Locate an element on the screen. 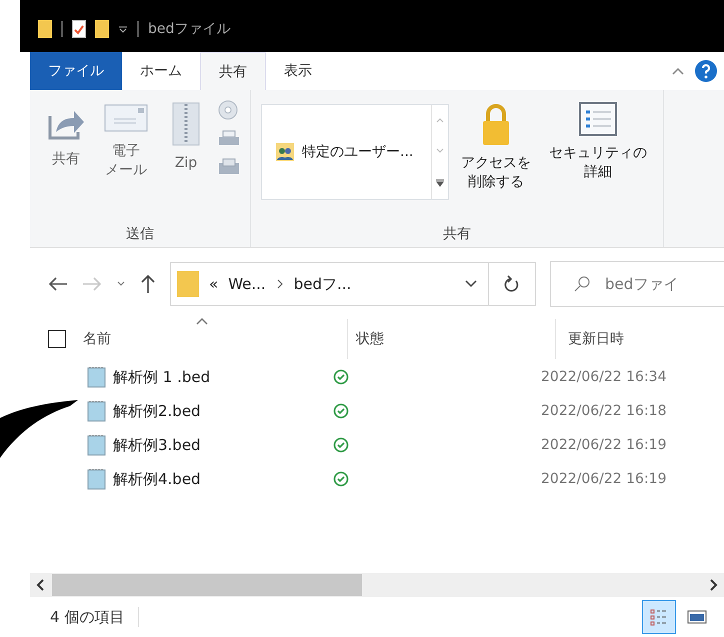 The image size is (724, 637). recent-locations-icon is located at coordinates (121, 284).